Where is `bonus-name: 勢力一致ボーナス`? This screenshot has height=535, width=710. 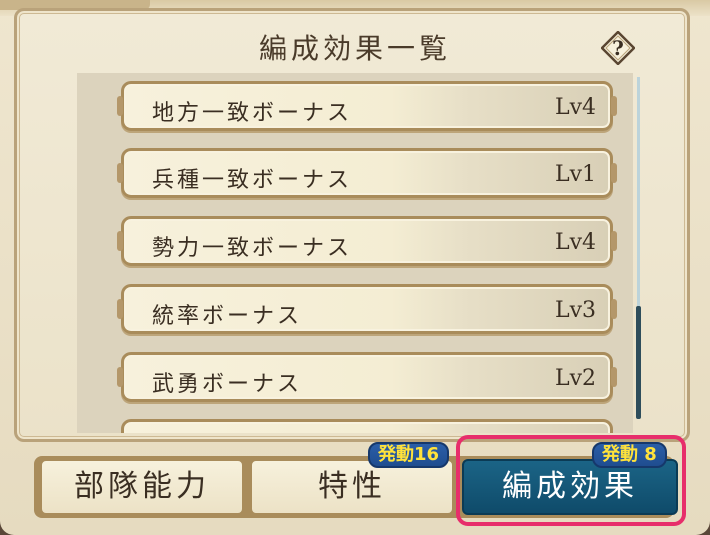
bonus-name: 勢力一致ボーナス is located at coordinates (252, 248).